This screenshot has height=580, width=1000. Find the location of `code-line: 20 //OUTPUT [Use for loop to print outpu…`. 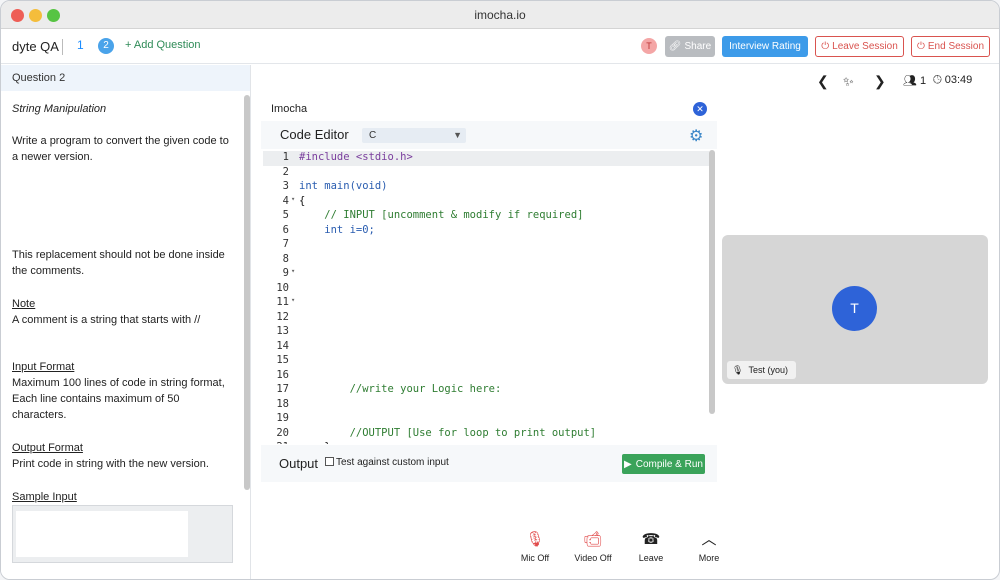

code-line: 20 //OUTPUT [Use for loop to print outpu… is located at coordinates (486, 434).